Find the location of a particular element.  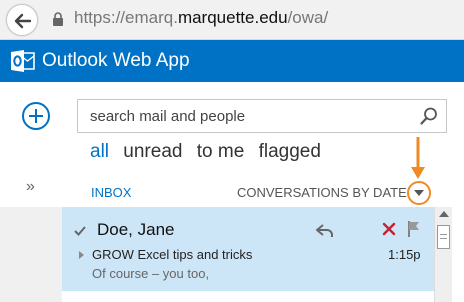

search-box is located at coordinates (262, 116).